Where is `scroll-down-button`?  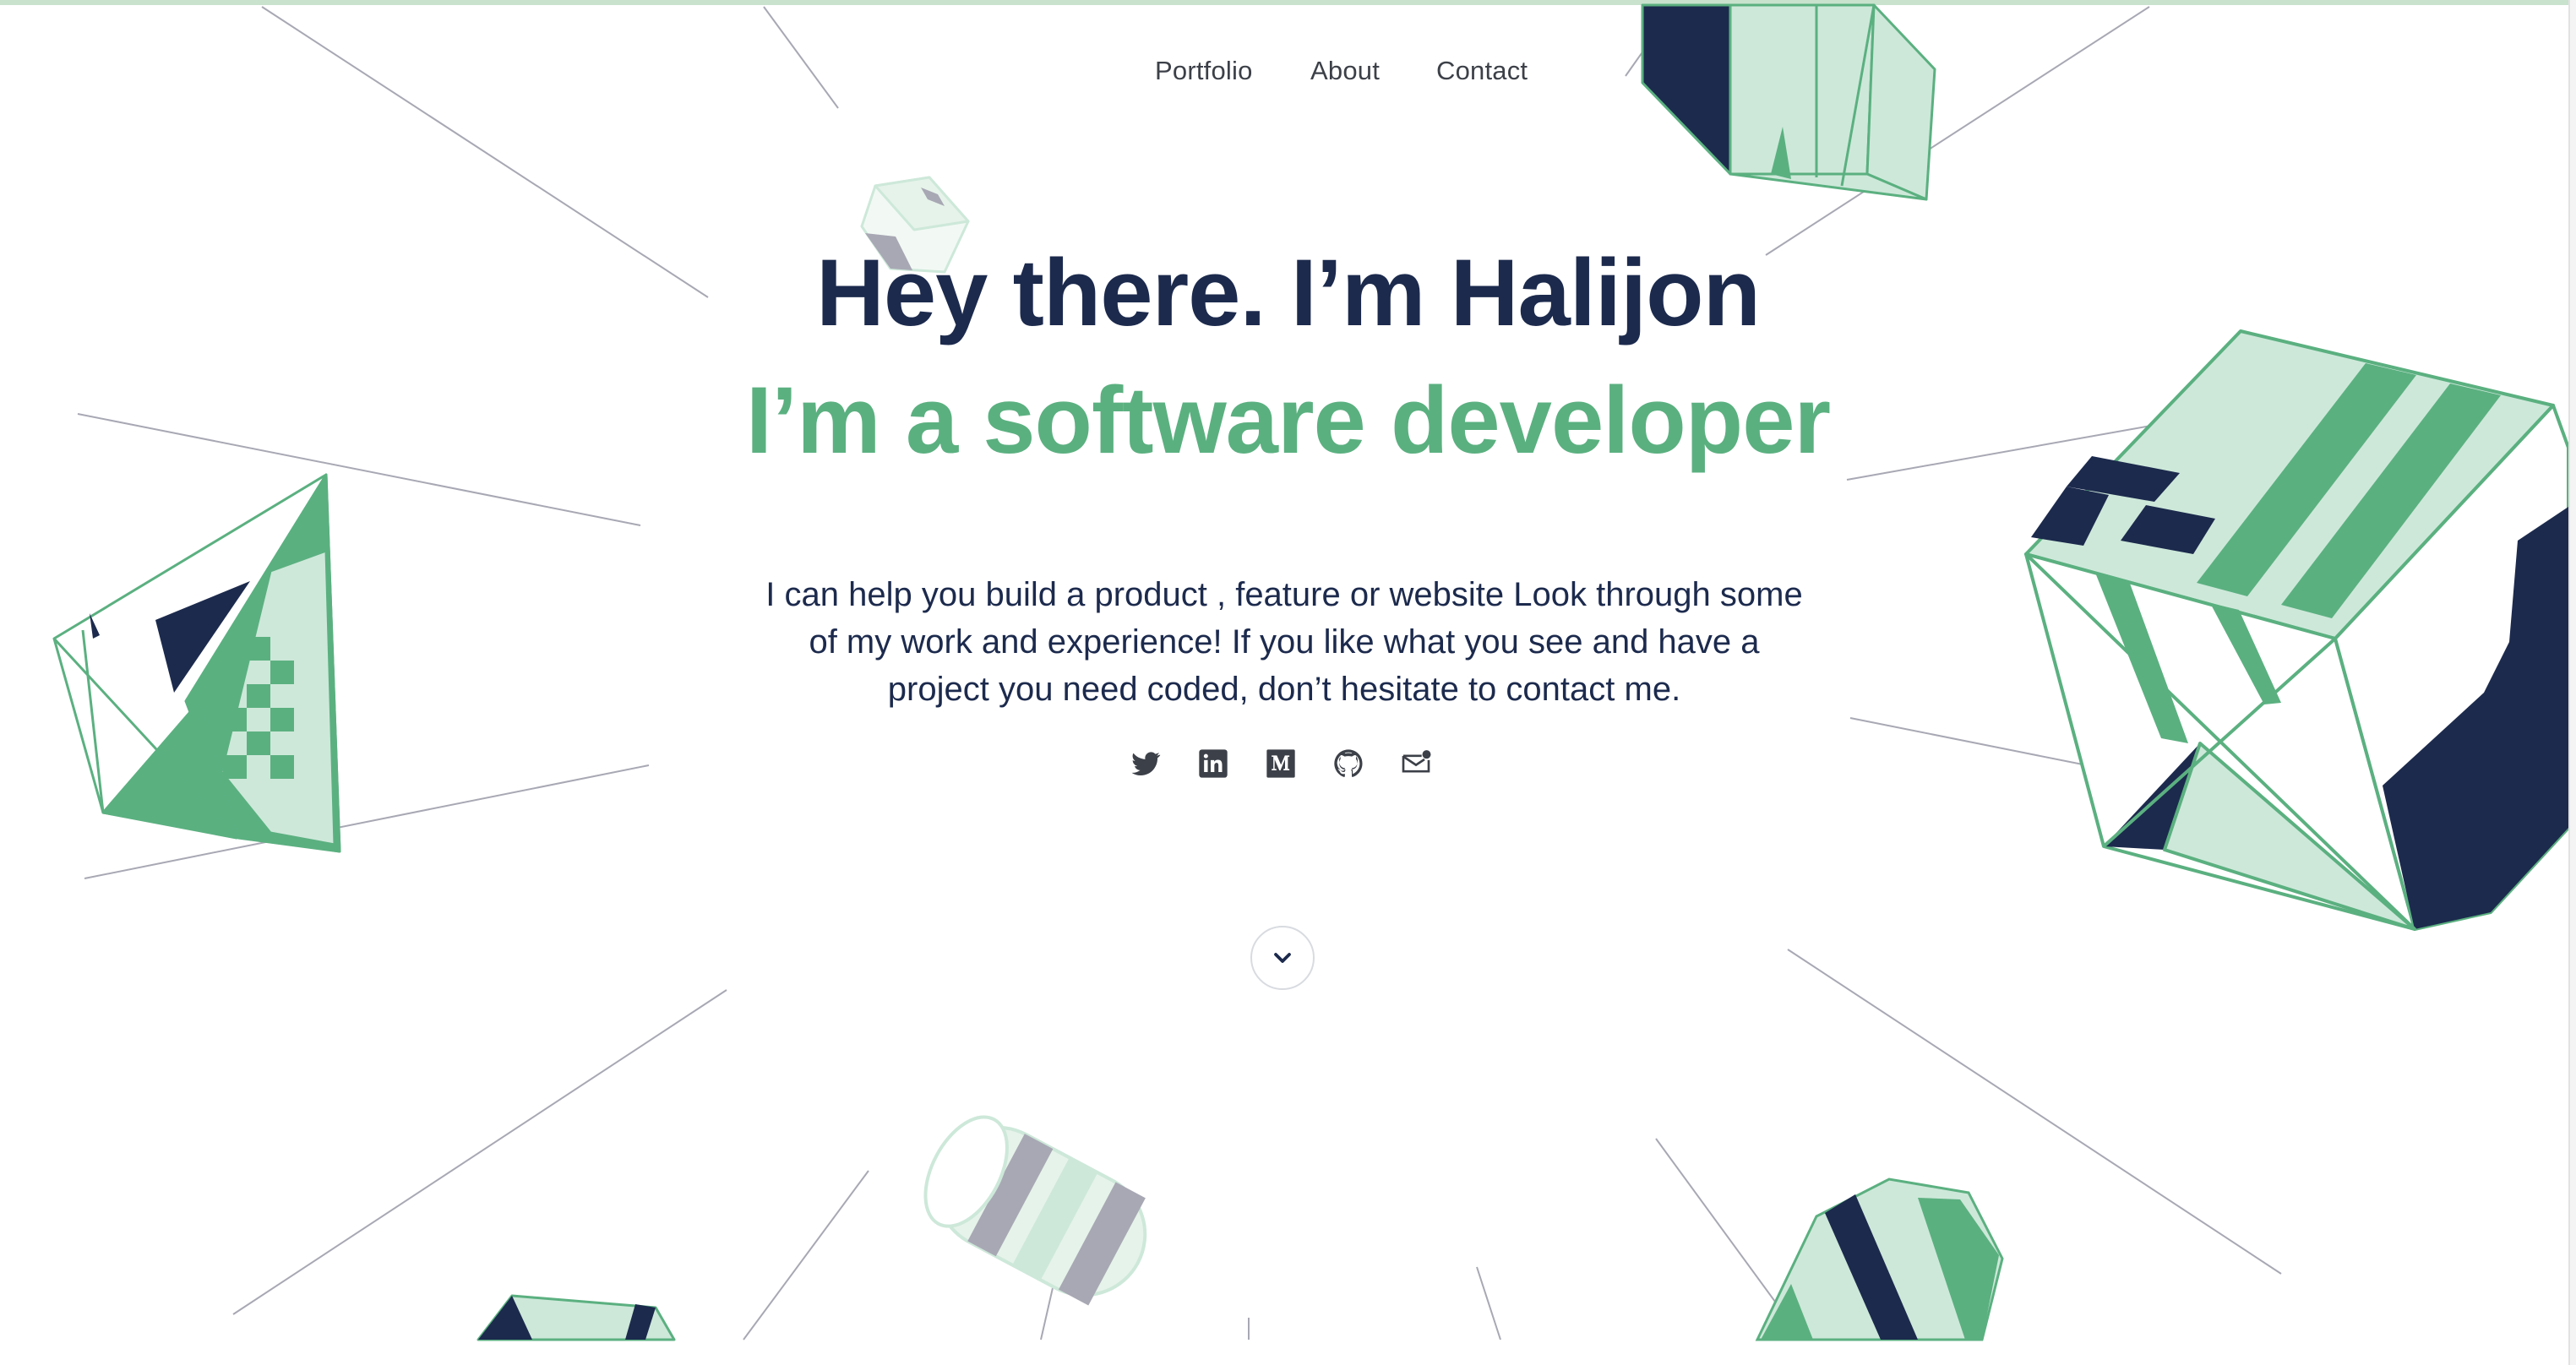
scroll-down-button is located at coordinates (1282, 958).